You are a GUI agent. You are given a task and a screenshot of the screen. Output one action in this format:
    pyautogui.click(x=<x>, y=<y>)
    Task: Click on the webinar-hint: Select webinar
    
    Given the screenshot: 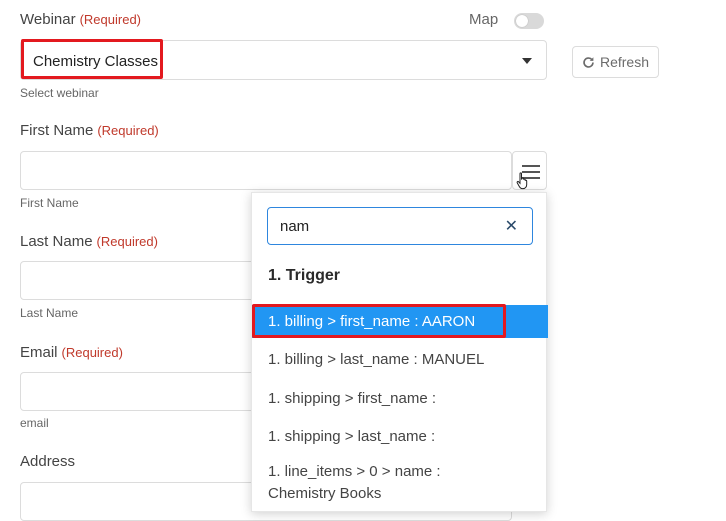 What is the action you would take?
    pyautogui.click(x=59, y=93)
    